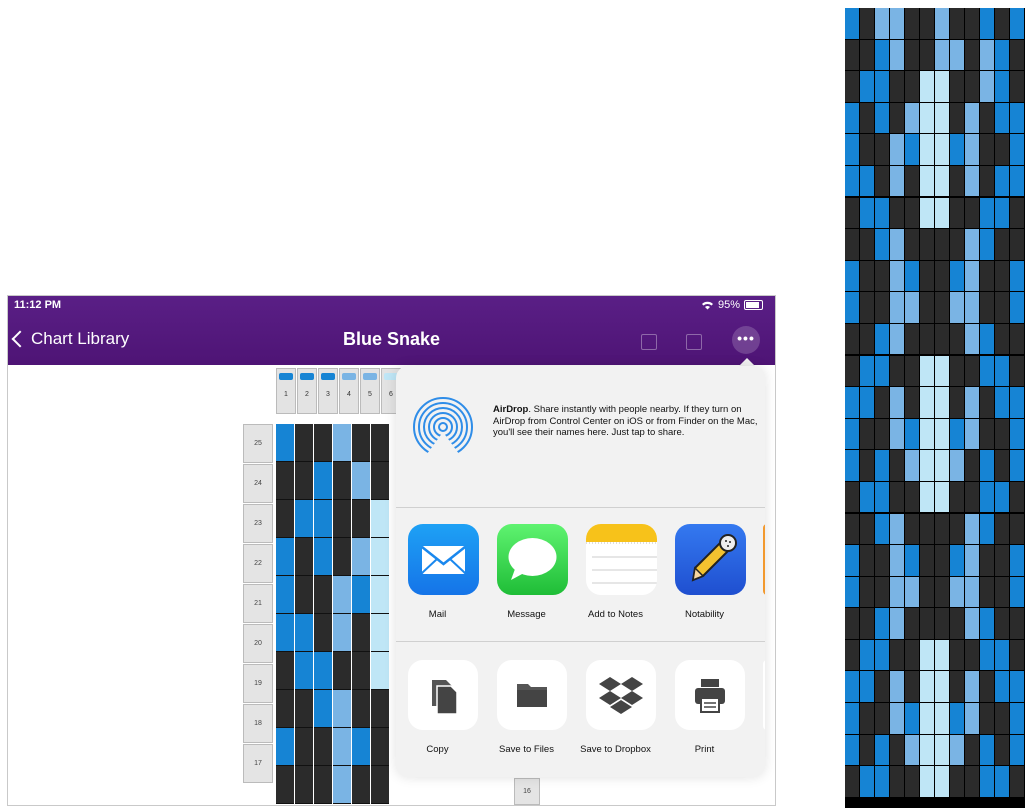 This screenshot has width=1028, height=808. What do you see at coordinates (694, 342) in the screenshot?
I see `redo-icon` at bounding box center [694, 342].